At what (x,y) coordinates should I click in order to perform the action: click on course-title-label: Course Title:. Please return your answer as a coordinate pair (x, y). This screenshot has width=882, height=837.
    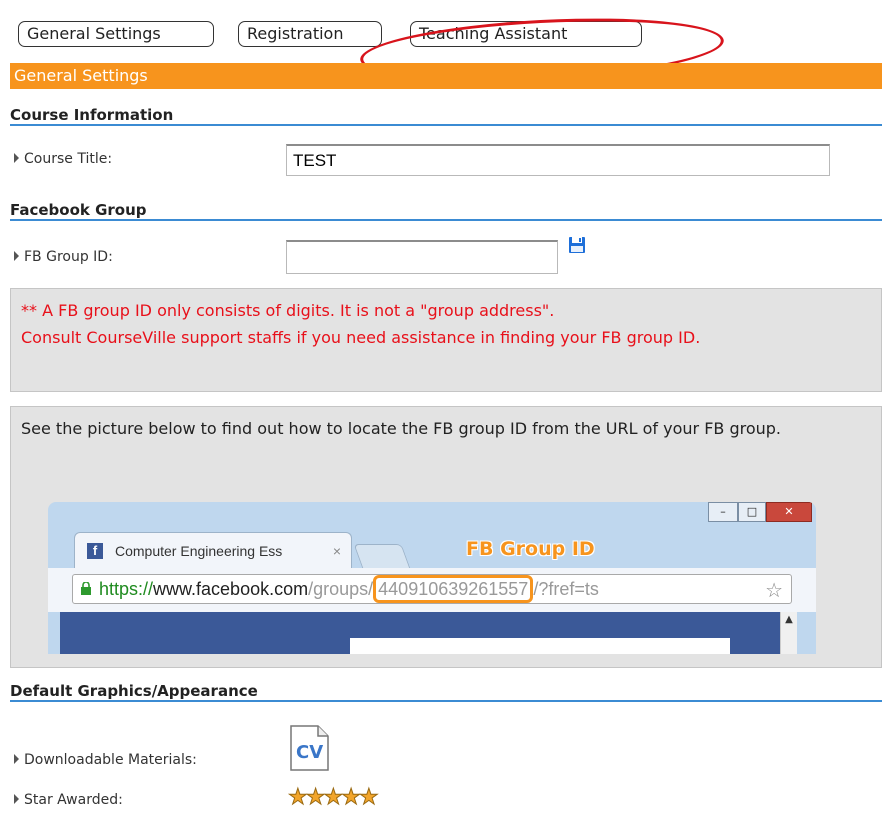
    Looking at the image, I should click on (63, 159).